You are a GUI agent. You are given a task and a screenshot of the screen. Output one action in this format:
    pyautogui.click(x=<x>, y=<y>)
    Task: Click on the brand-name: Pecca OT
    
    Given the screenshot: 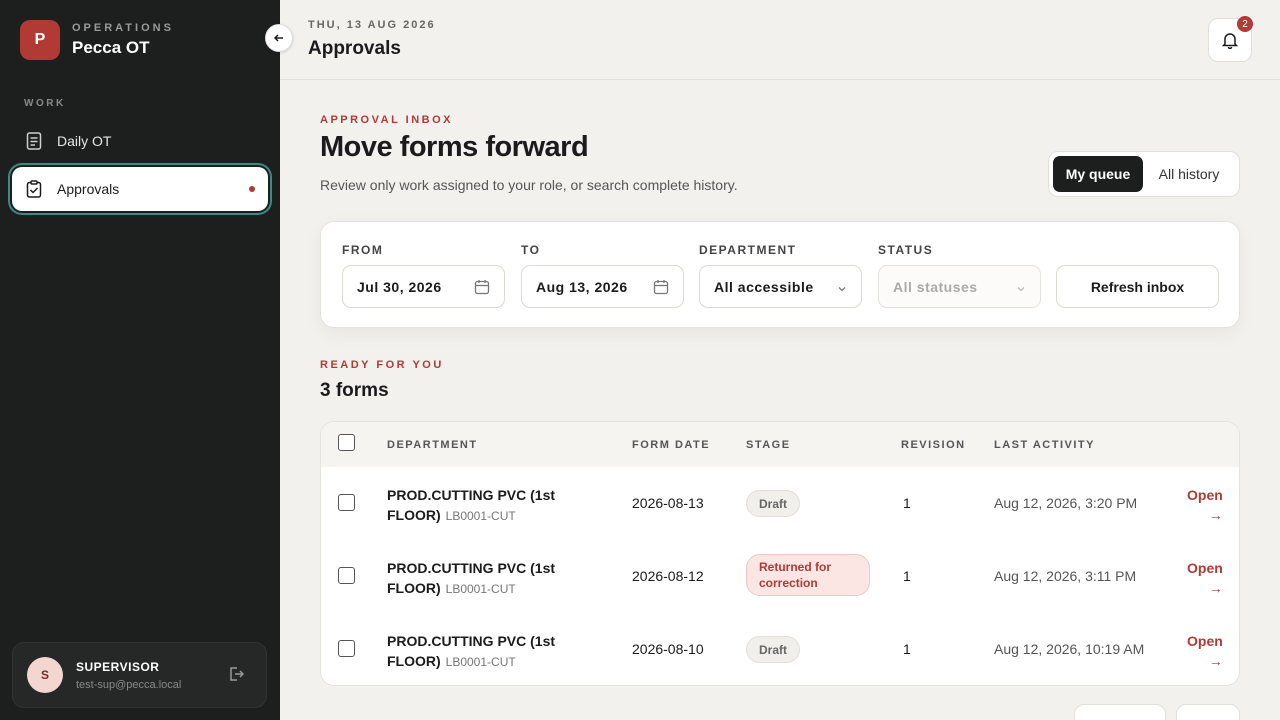 What is the action you would take?
    pyautogui.click(x=111, y=47)
    